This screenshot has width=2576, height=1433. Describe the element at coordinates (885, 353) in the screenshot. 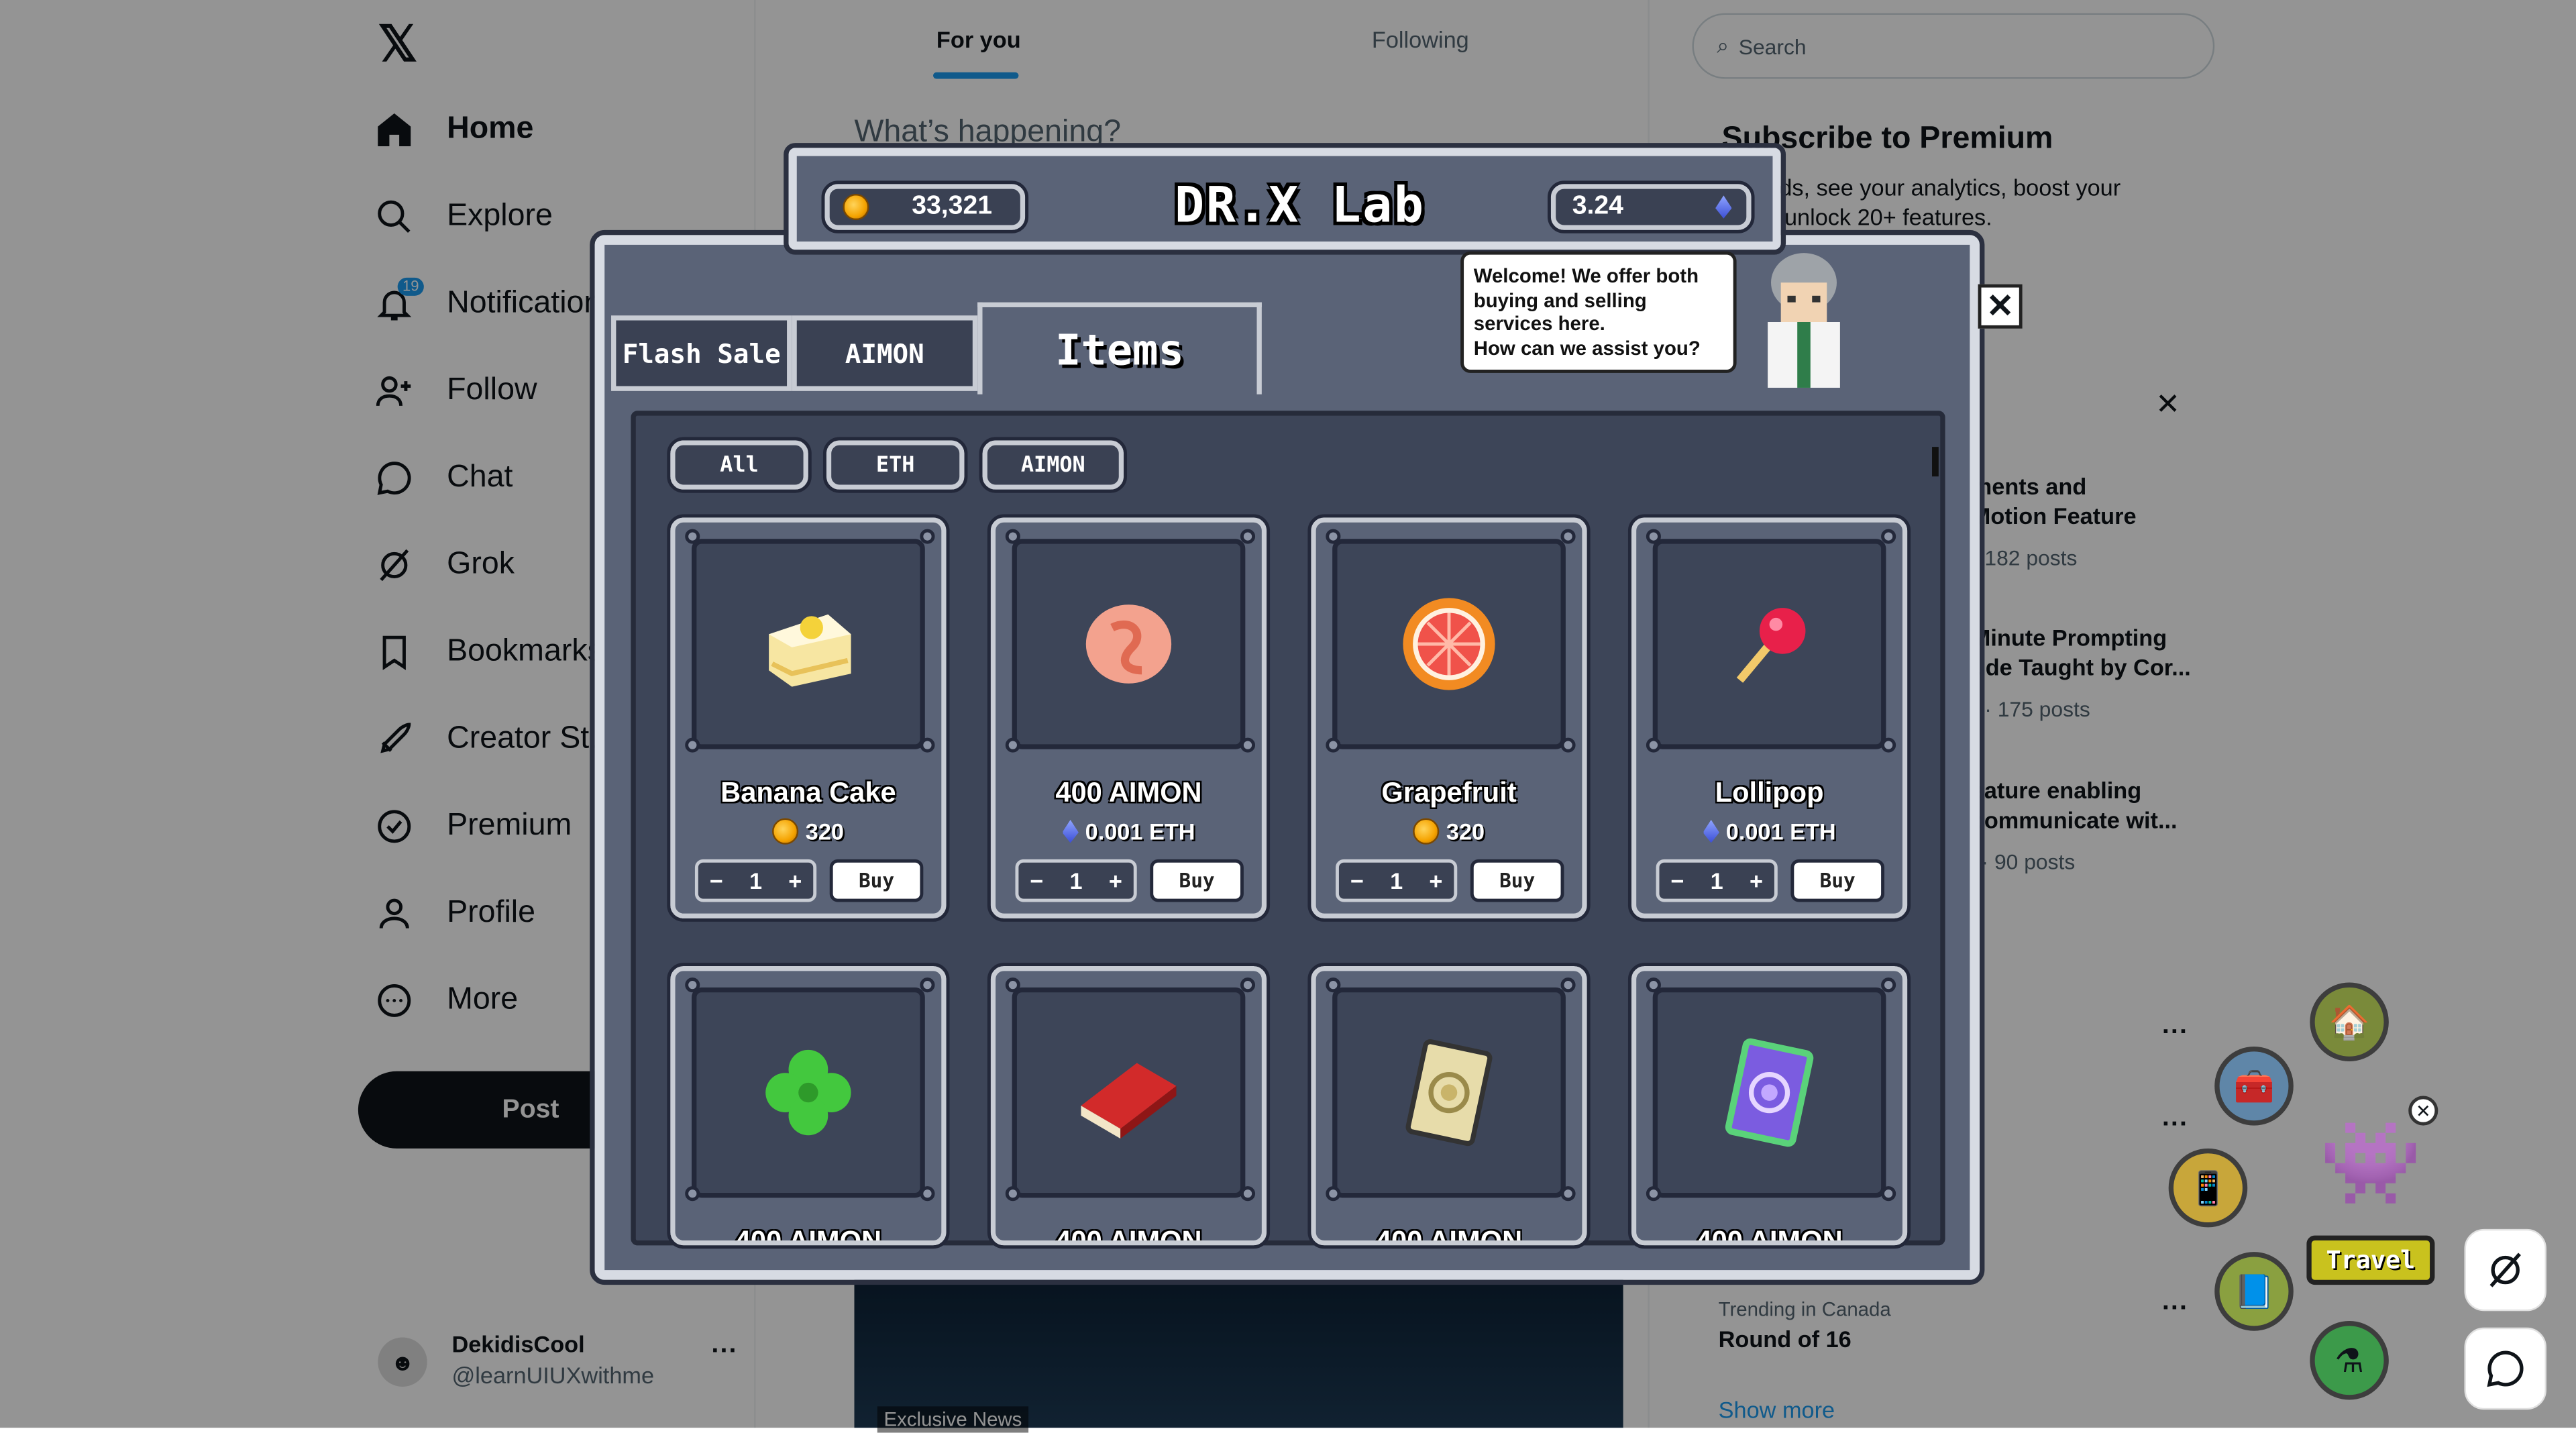

I see `tab-aimon: AIMON` at that location.